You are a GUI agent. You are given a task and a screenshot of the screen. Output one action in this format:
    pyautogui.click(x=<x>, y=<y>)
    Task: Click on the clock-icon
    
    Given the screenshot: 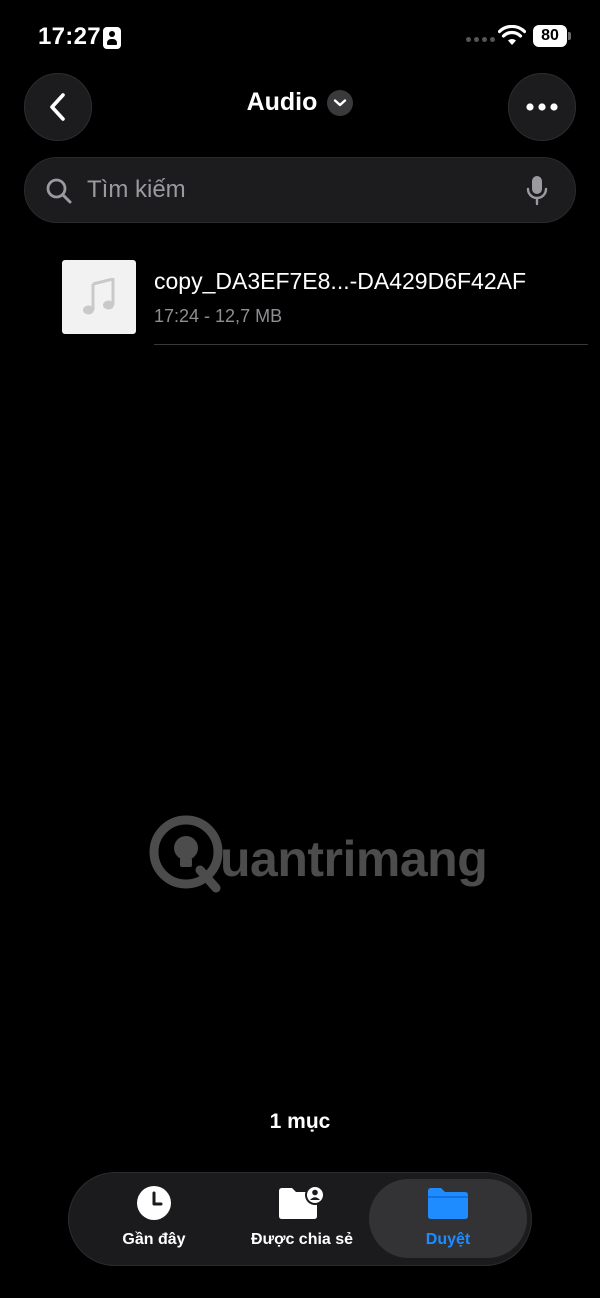 What is the action you would take?
    pyautogui.click(x=154, y=1203)
    